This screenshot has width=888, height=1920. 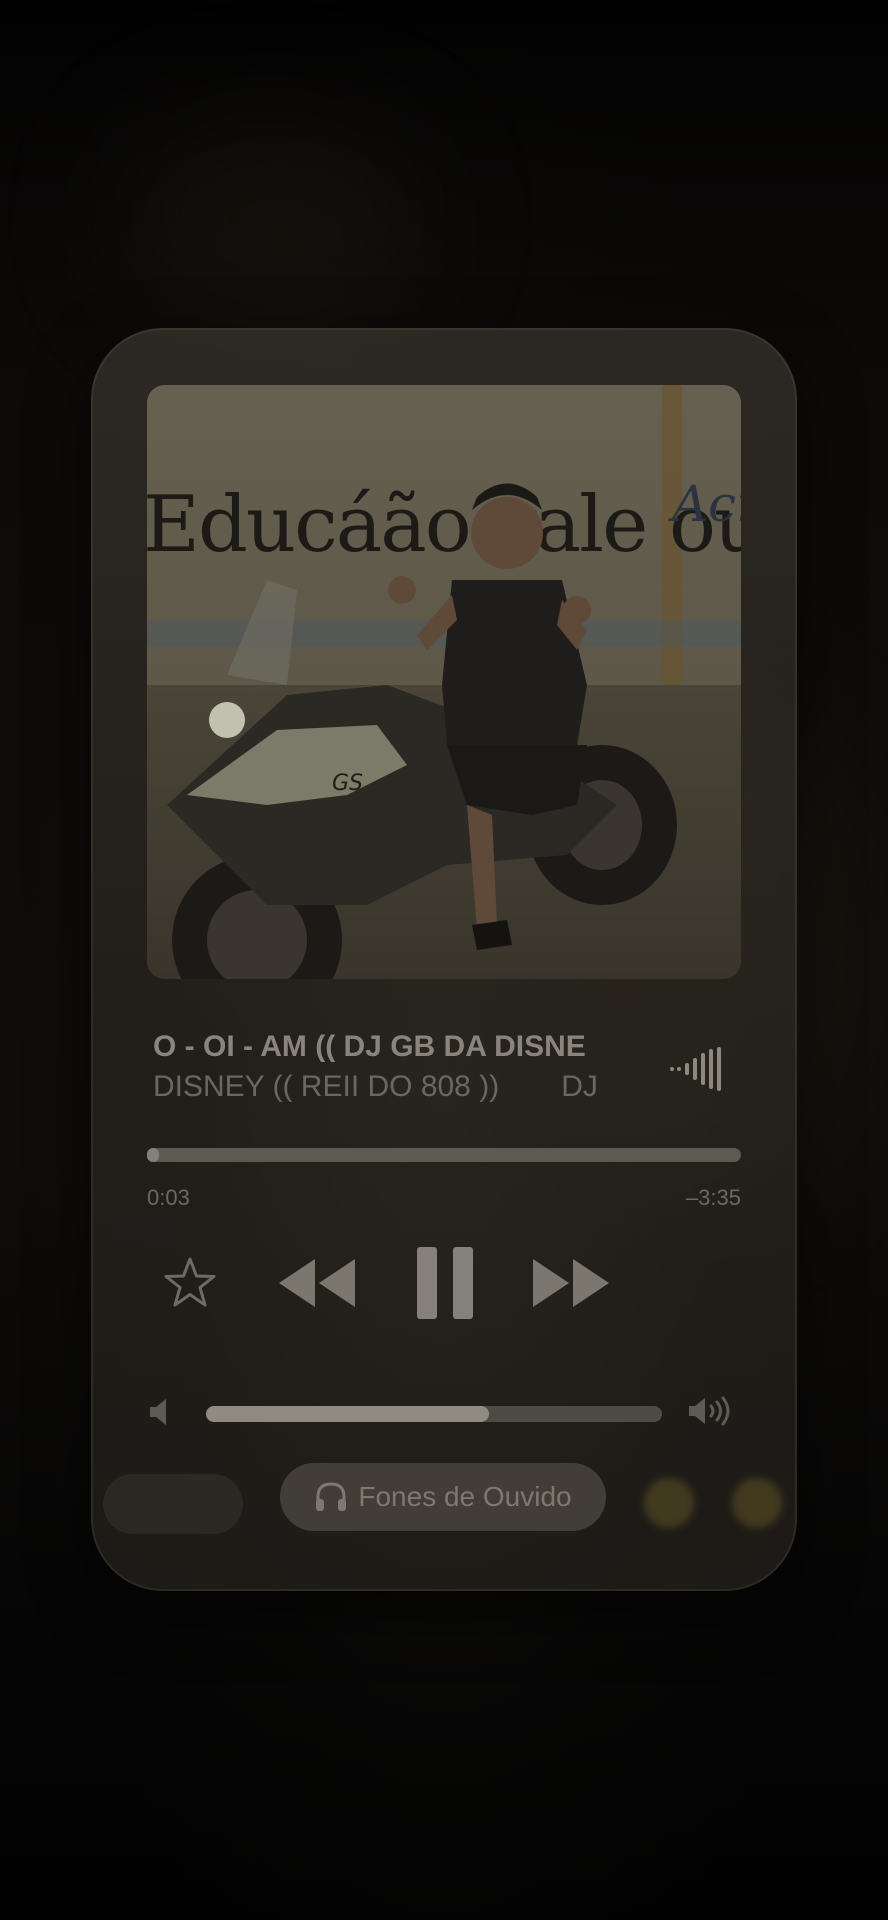 I want to click on progress-scrubber, so click(x=444, y=1155).